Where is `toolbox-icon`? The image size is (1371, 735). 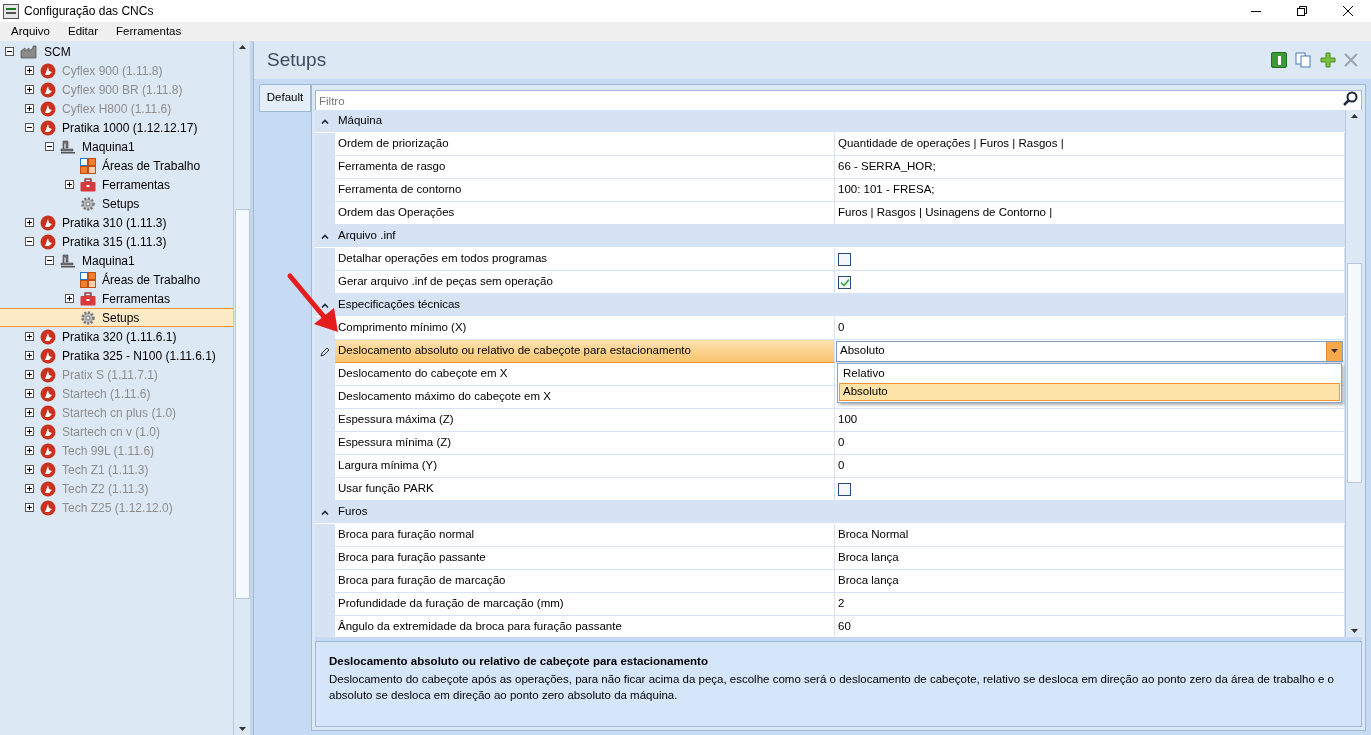
toolbox-icon is located at coordinates (88, 184).